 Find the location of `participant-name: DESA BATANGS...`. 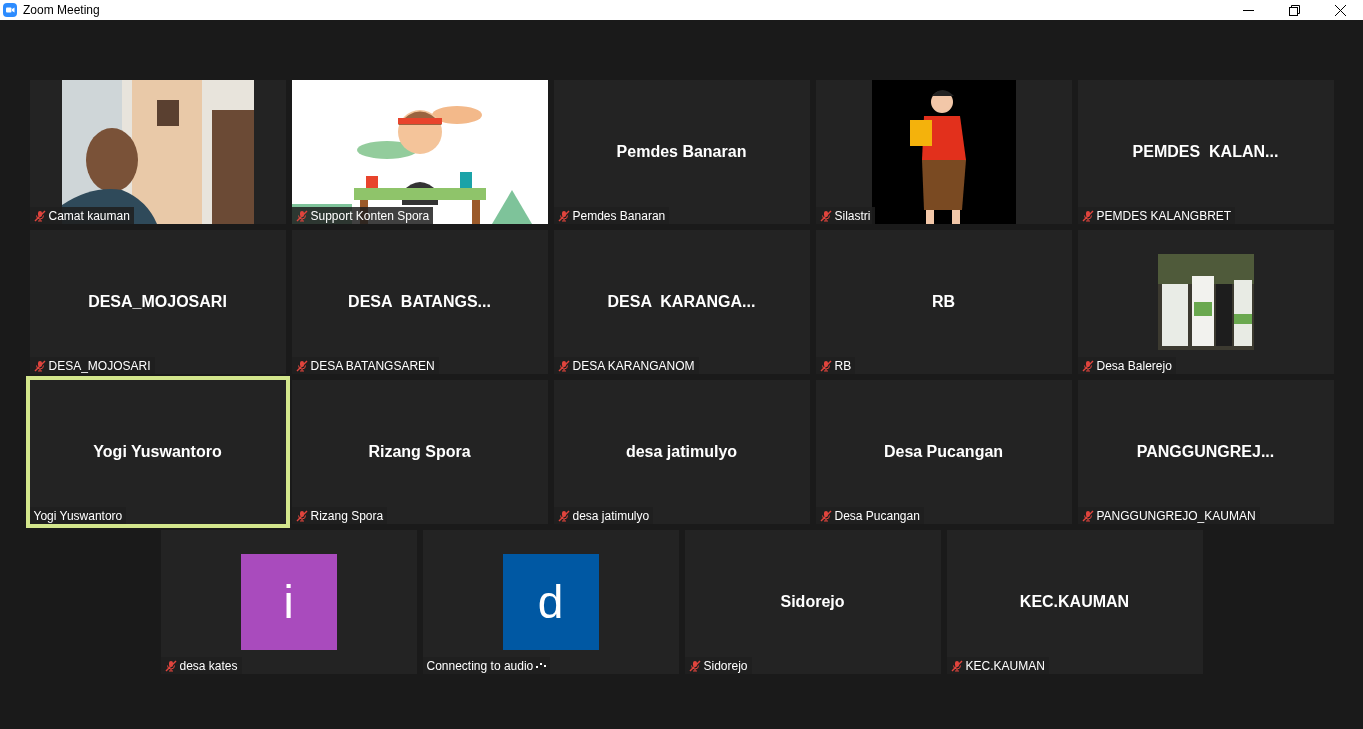

participant-name: DESA BATANGS... is located at coordinates (419, 302).